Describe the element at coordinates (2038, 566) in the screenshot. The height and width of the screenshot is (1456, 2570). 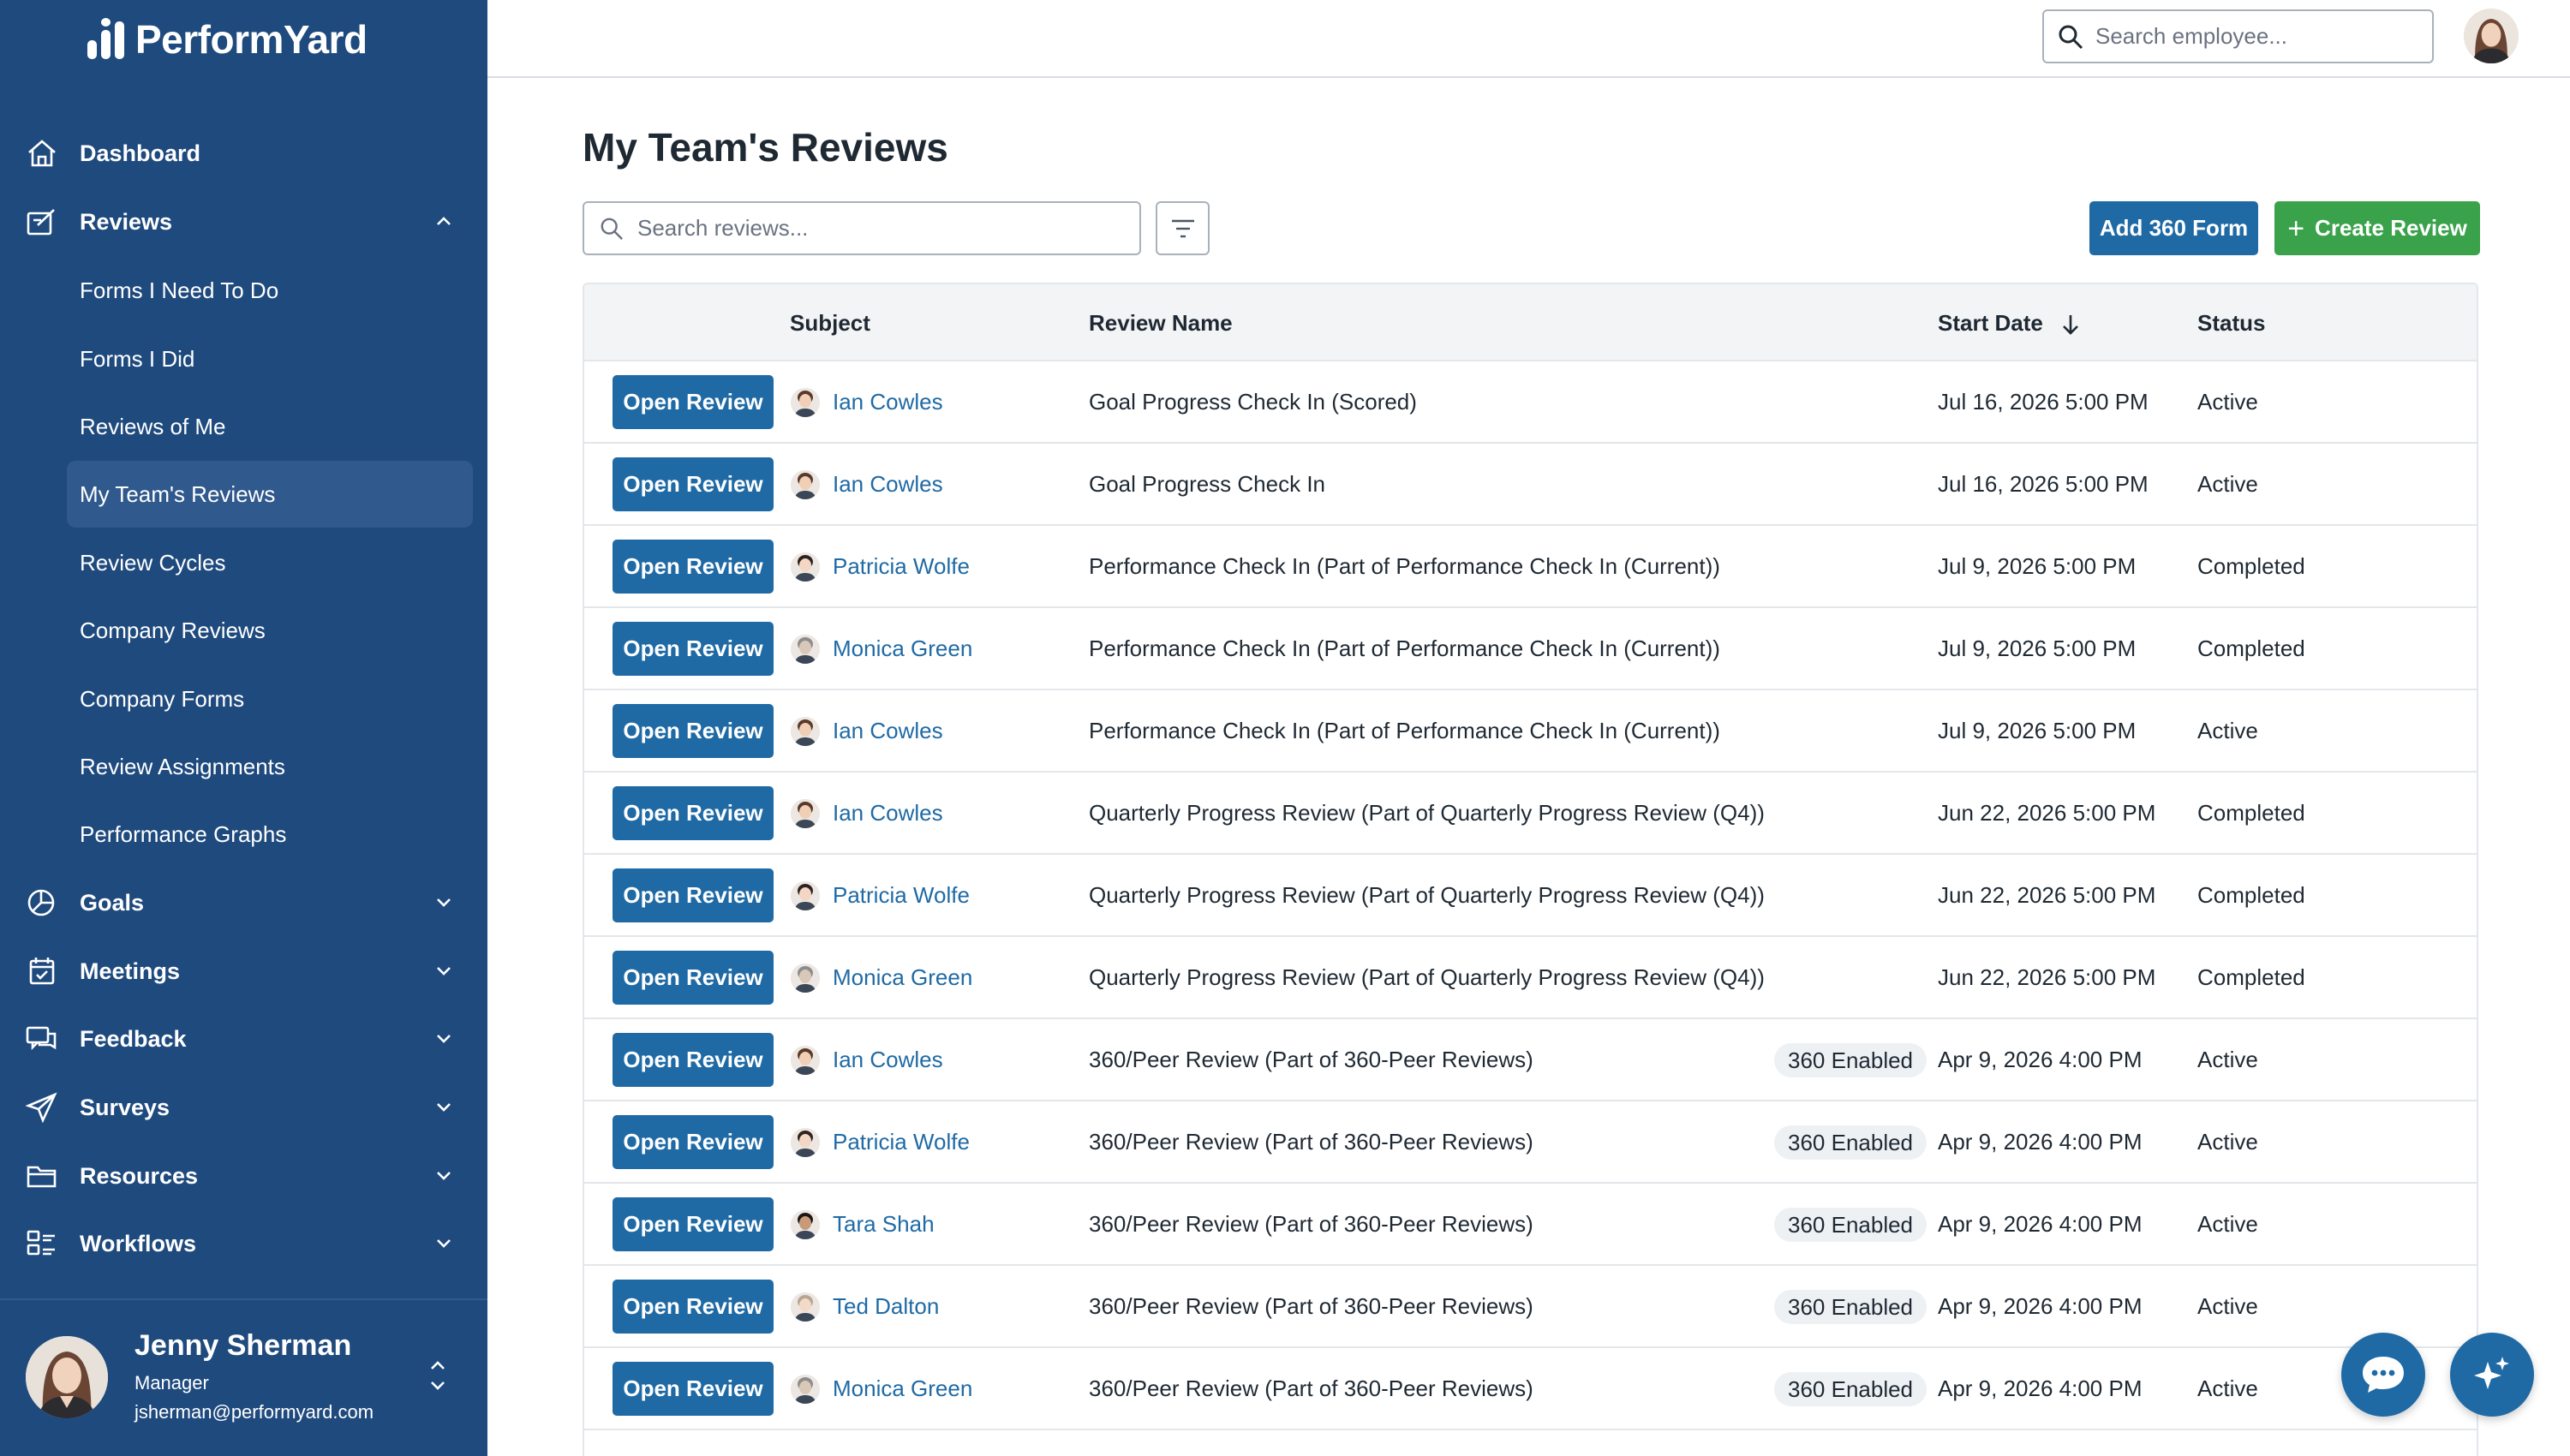
I see `start-date: Jul 9, 2026 5:00 PM` at that location.